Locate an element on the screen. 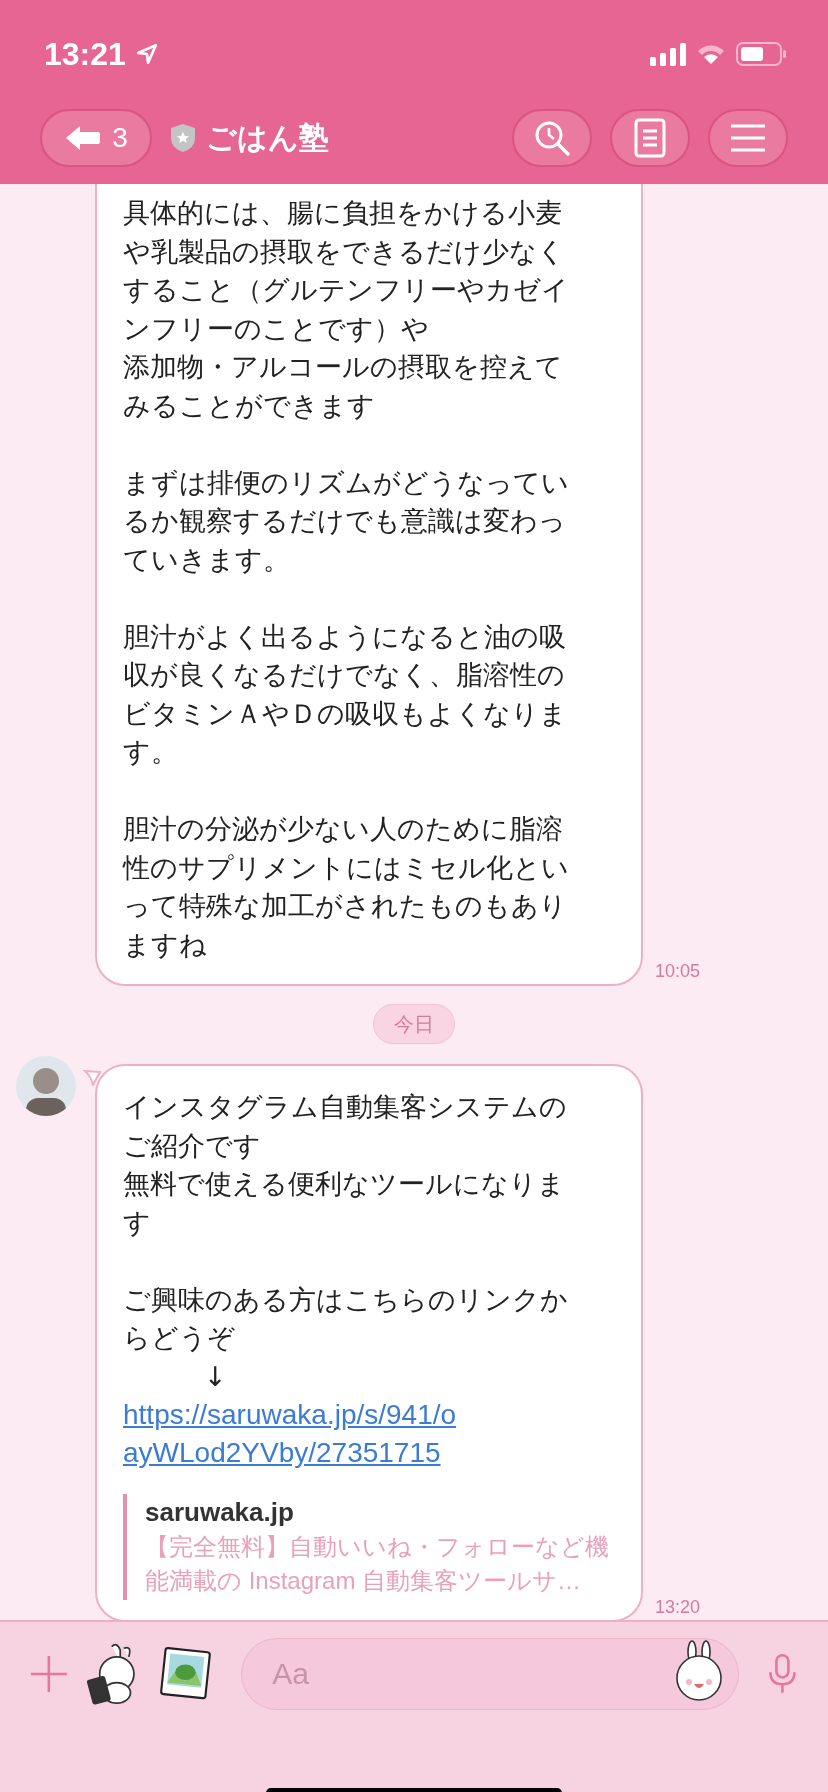  message-time: 13:20 is located at coordinates (678, 1607).